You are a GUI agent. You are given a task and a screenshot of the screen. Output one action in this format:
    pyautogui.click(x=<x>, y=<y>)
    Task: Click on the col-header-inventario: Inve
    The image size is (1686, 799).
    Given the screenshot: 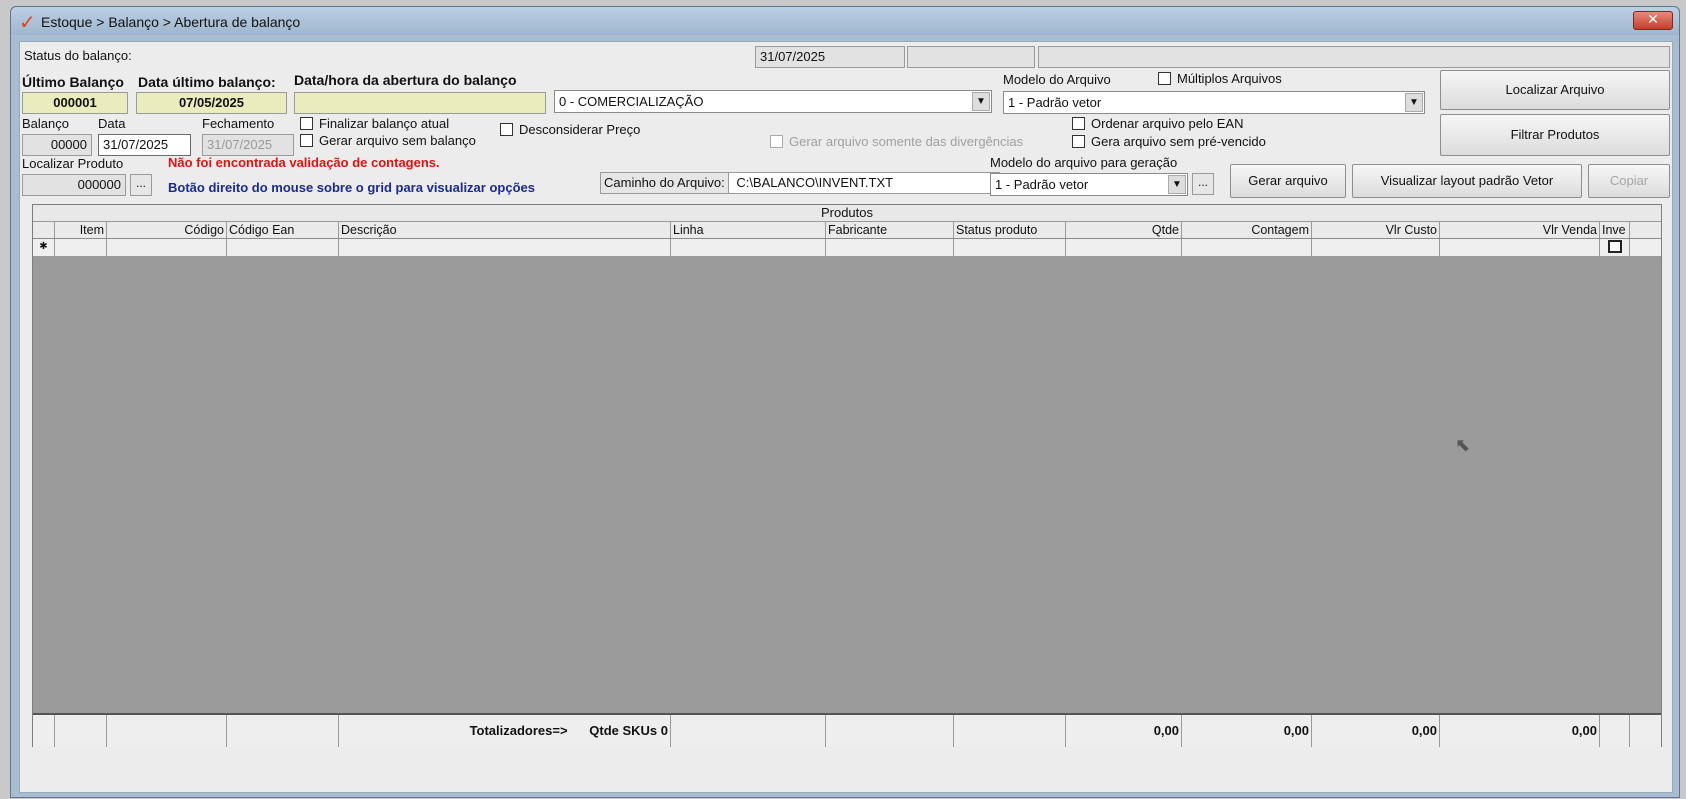 What is the action you would take?
    pyautogui.click(x=1615, y=230)
    